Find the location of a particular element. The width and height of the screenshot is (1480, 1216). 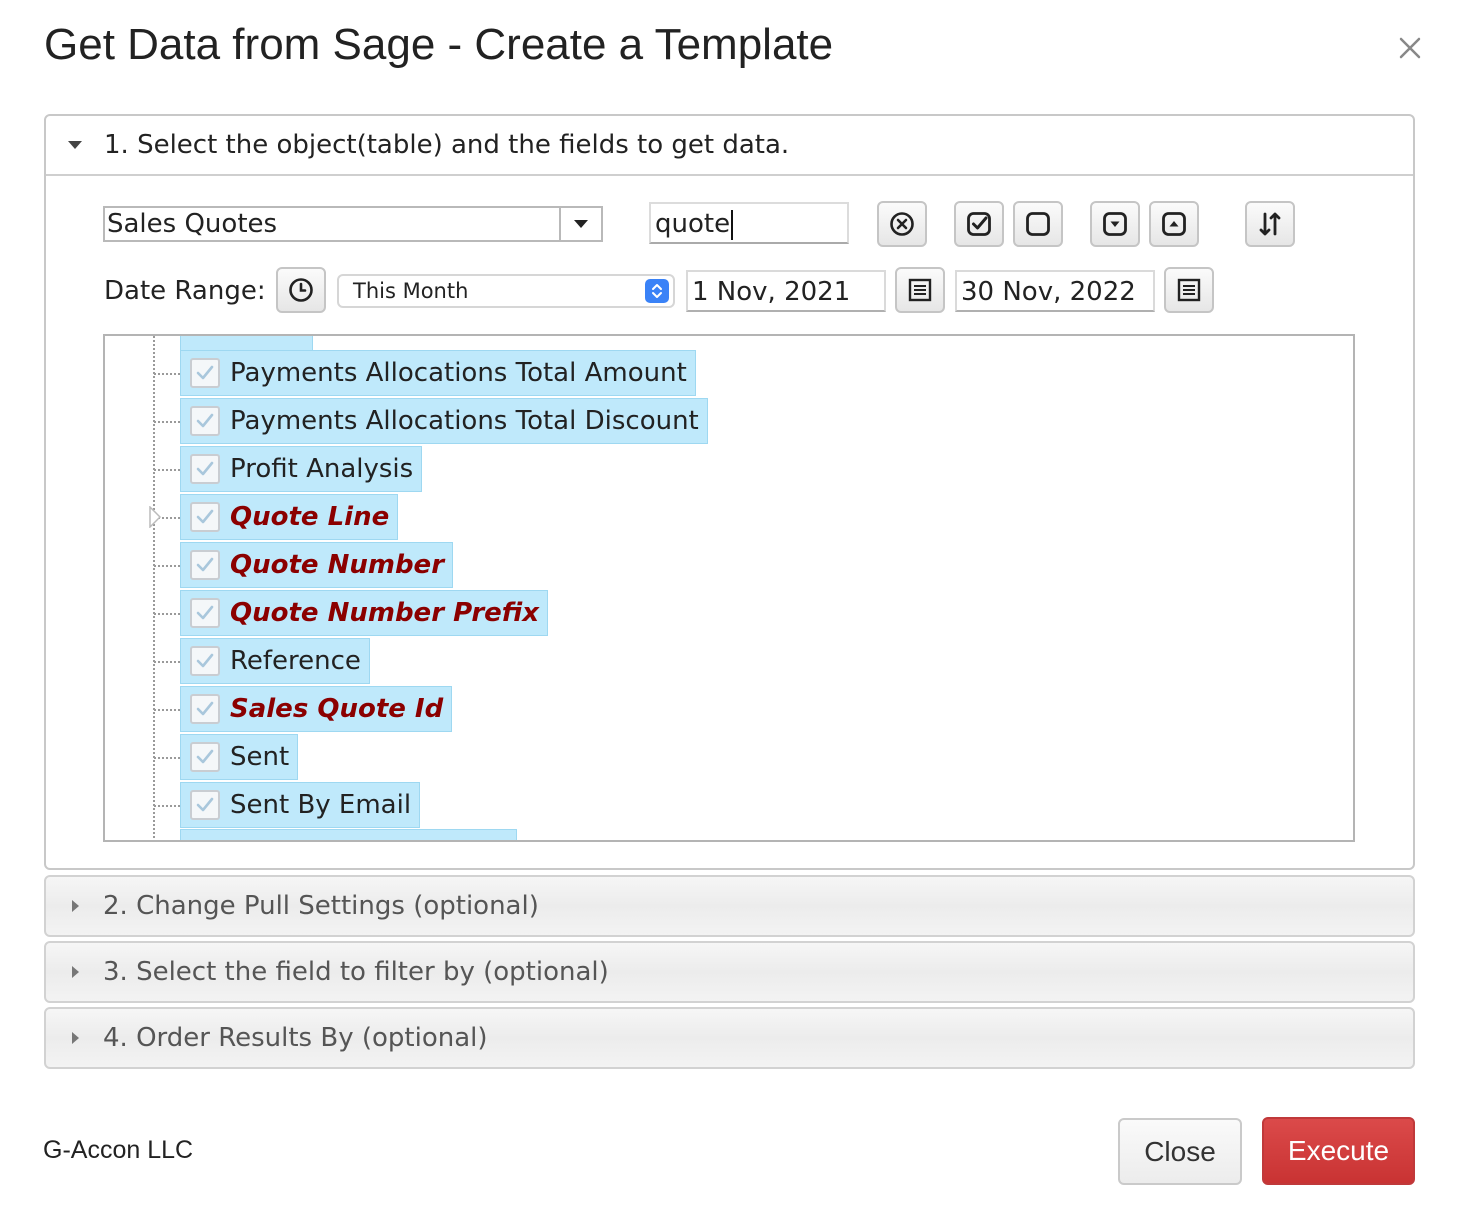

check-all-icon is located at coordinates (979, 224).